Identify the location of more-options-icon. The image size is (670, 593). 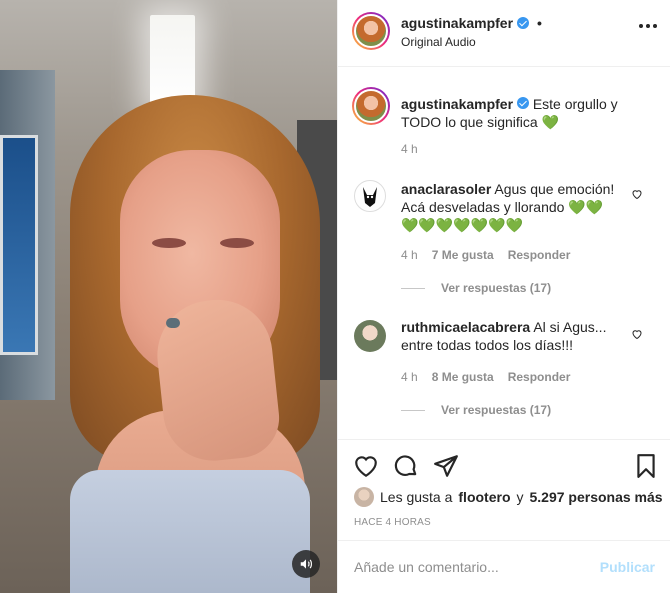
(648, 27).